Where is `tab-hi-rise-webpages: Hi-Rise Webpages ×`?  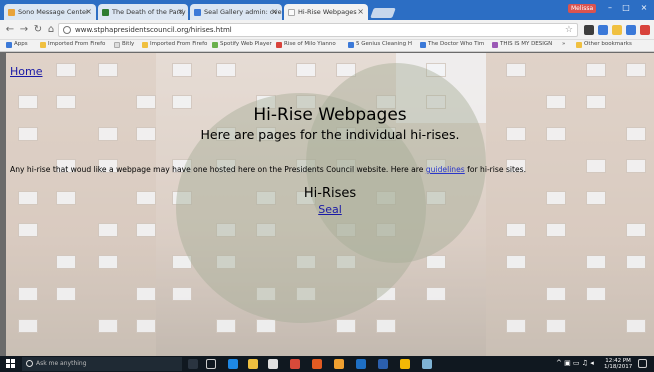 tab-hi-rise-webpages: Hi-Rise Webpages × is located at coordinates (326, 12).